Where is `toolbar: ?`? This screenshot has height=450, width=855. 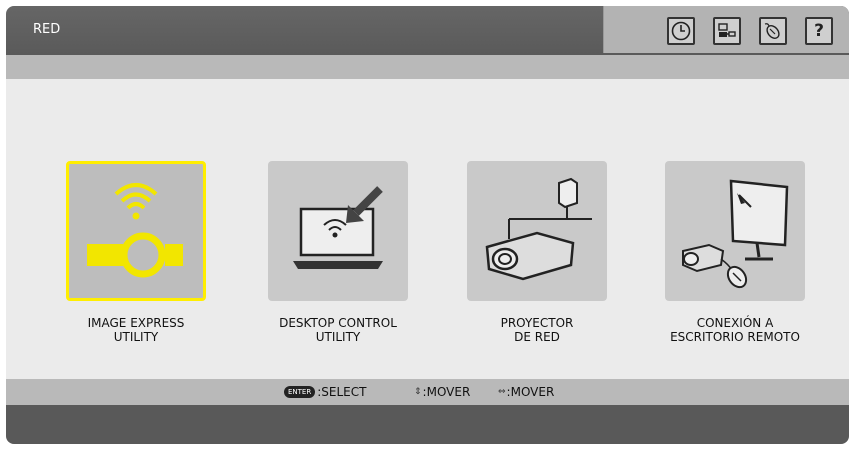 toolbar: ? is located at coordinates (726, 29).